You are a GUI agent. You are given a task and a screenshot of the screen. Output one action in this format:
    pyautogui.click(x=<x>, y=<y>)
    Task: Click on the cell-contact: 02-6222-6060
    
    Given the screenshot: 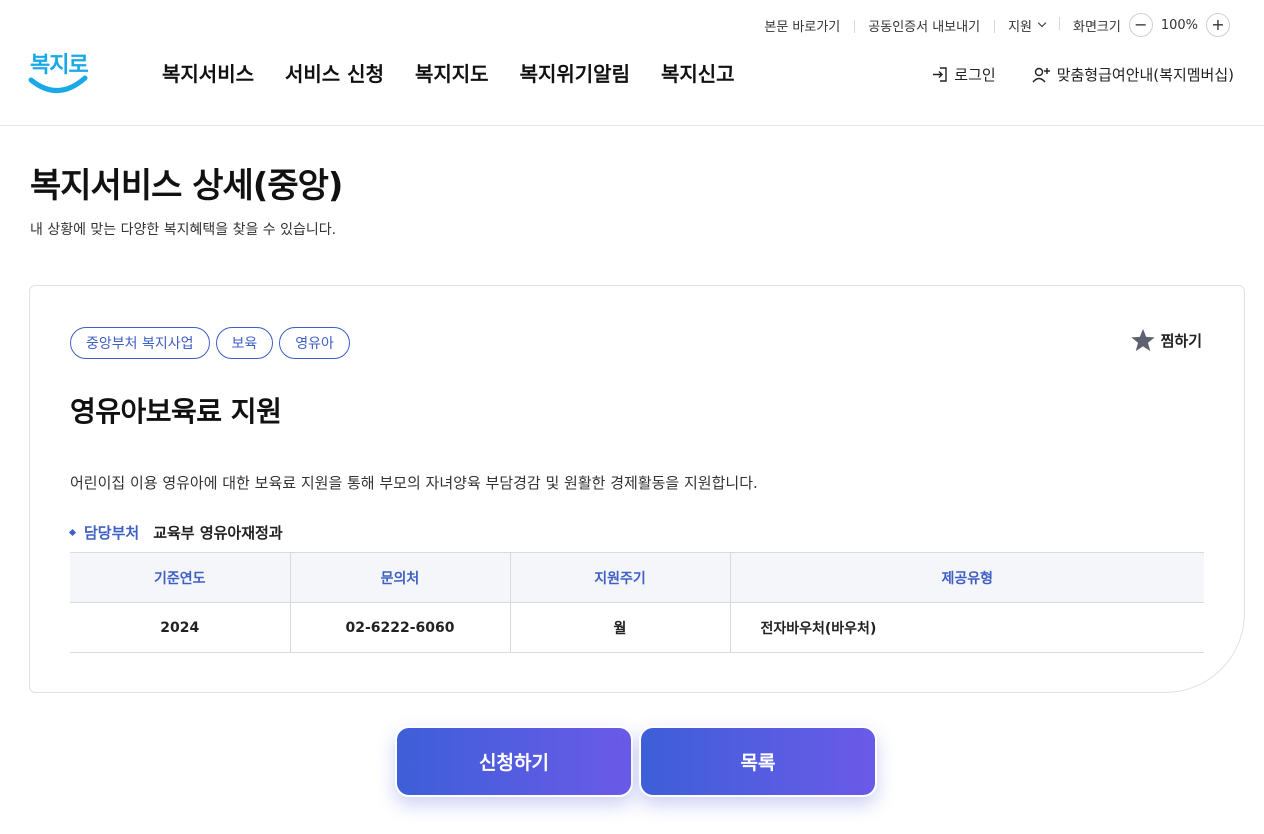 What is the action you would take?
    pyautogui.click(x=399, y=627)
    